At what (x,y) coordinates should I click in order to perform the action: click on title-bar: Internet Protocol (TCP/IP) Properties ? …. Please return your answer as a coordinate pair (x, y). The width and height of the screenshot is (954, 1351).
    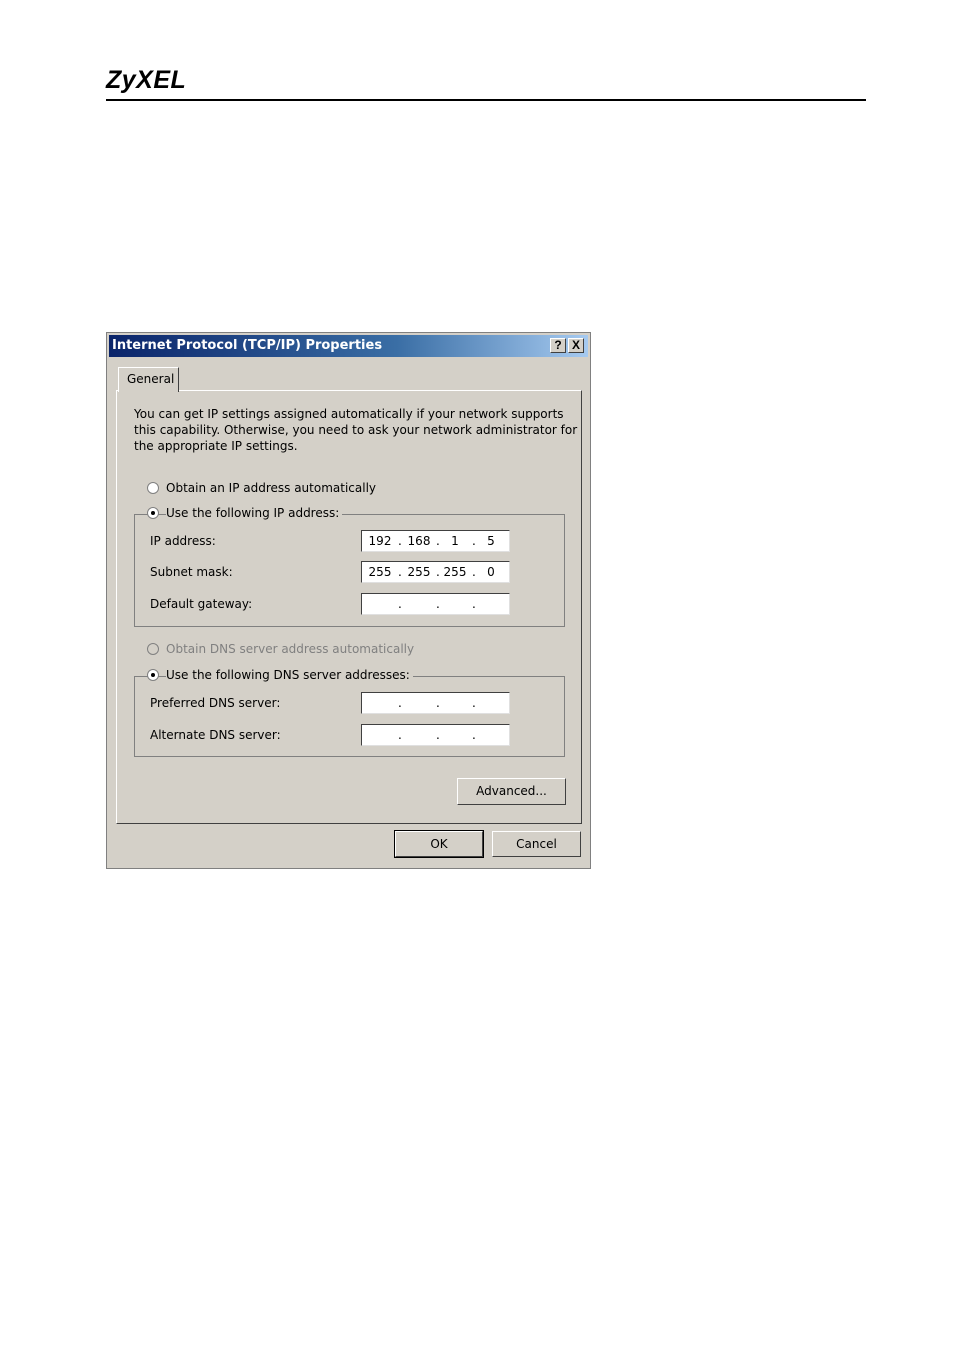
    Looking at the image, I should click on (348, 346).